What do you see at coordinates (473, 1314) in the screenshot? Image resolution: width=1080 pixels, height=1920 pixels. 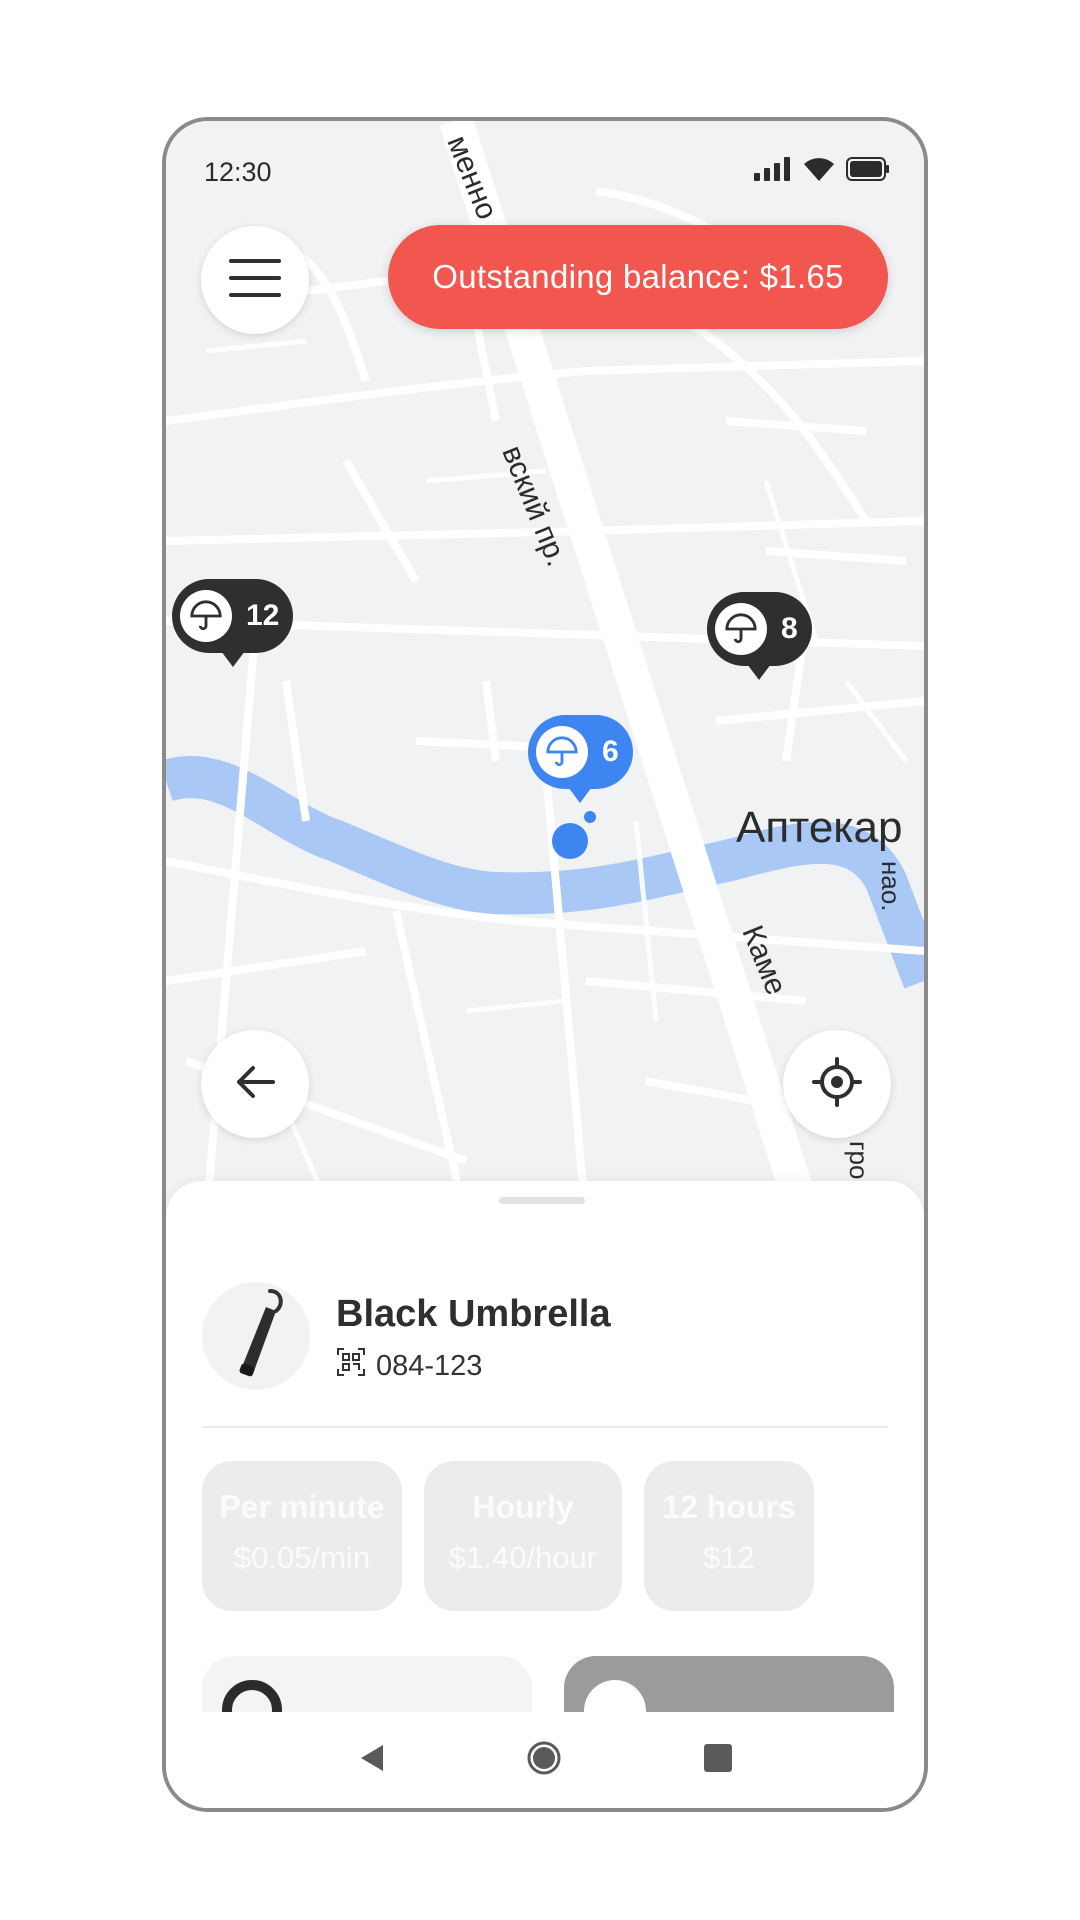 I see `item-name: Black Umbrella` at bounding box center [473, 1314].